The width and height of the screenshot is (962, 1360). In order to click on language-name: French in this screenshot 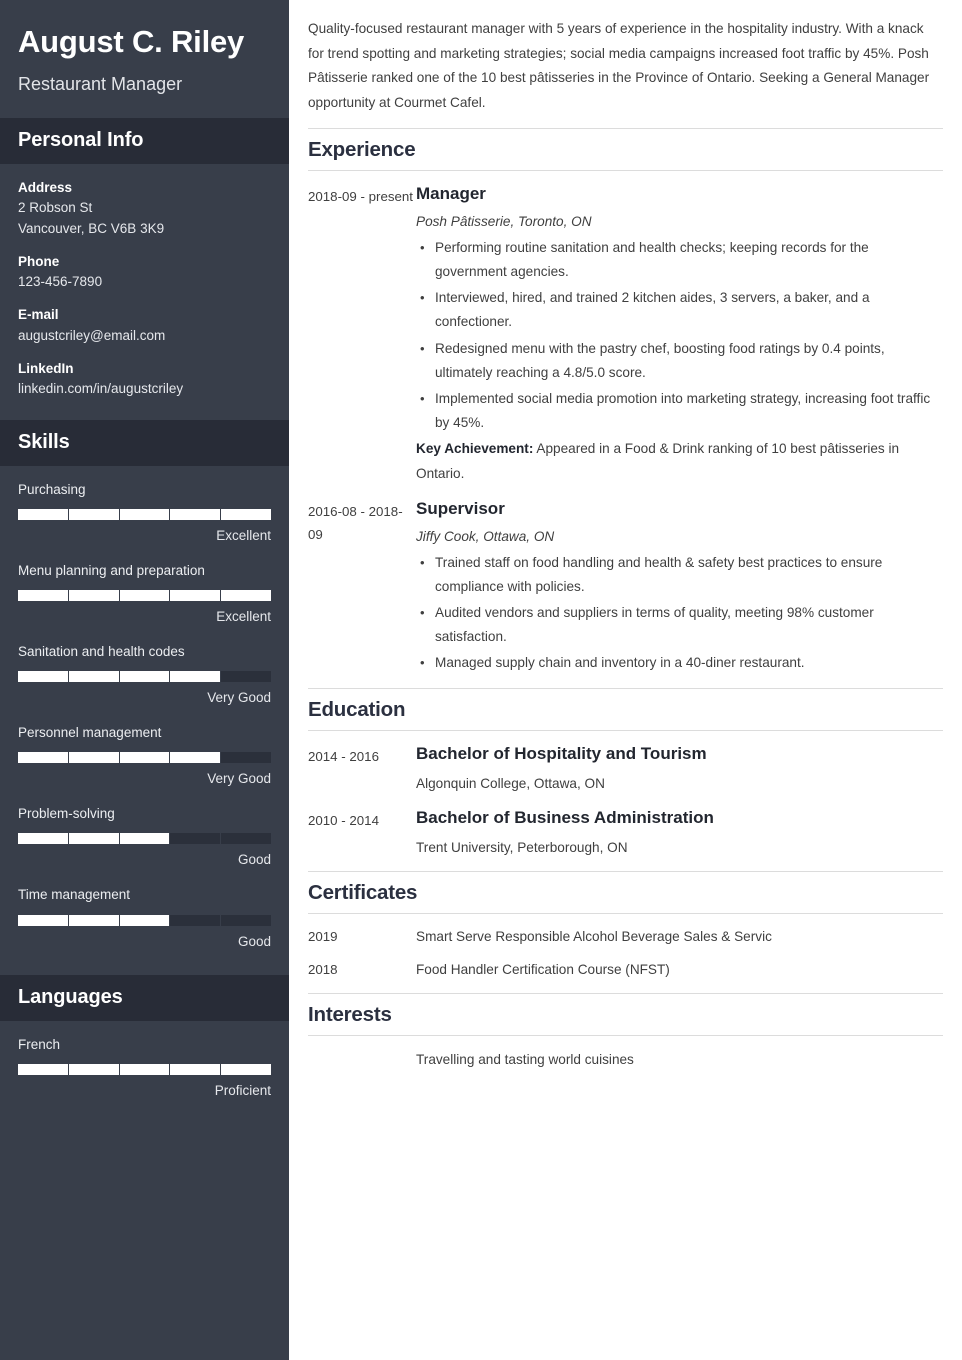, I will do `click(39, 1044)`.